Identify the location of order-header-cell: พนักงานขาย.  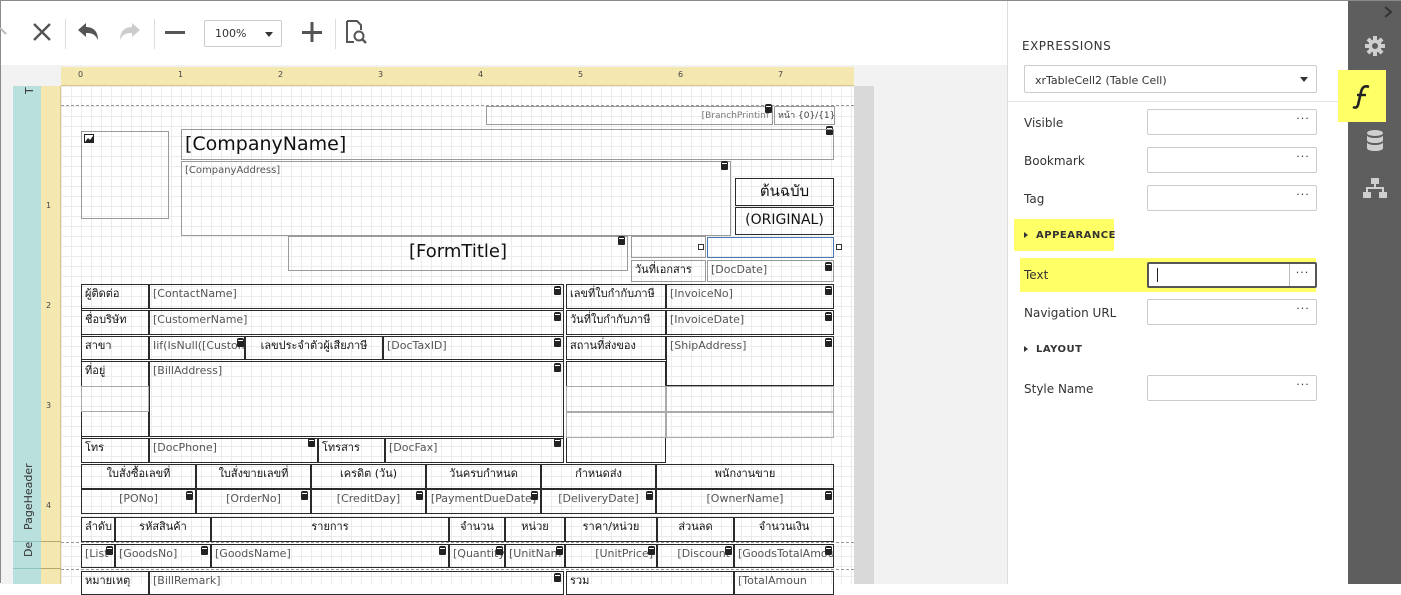
(745, 476).